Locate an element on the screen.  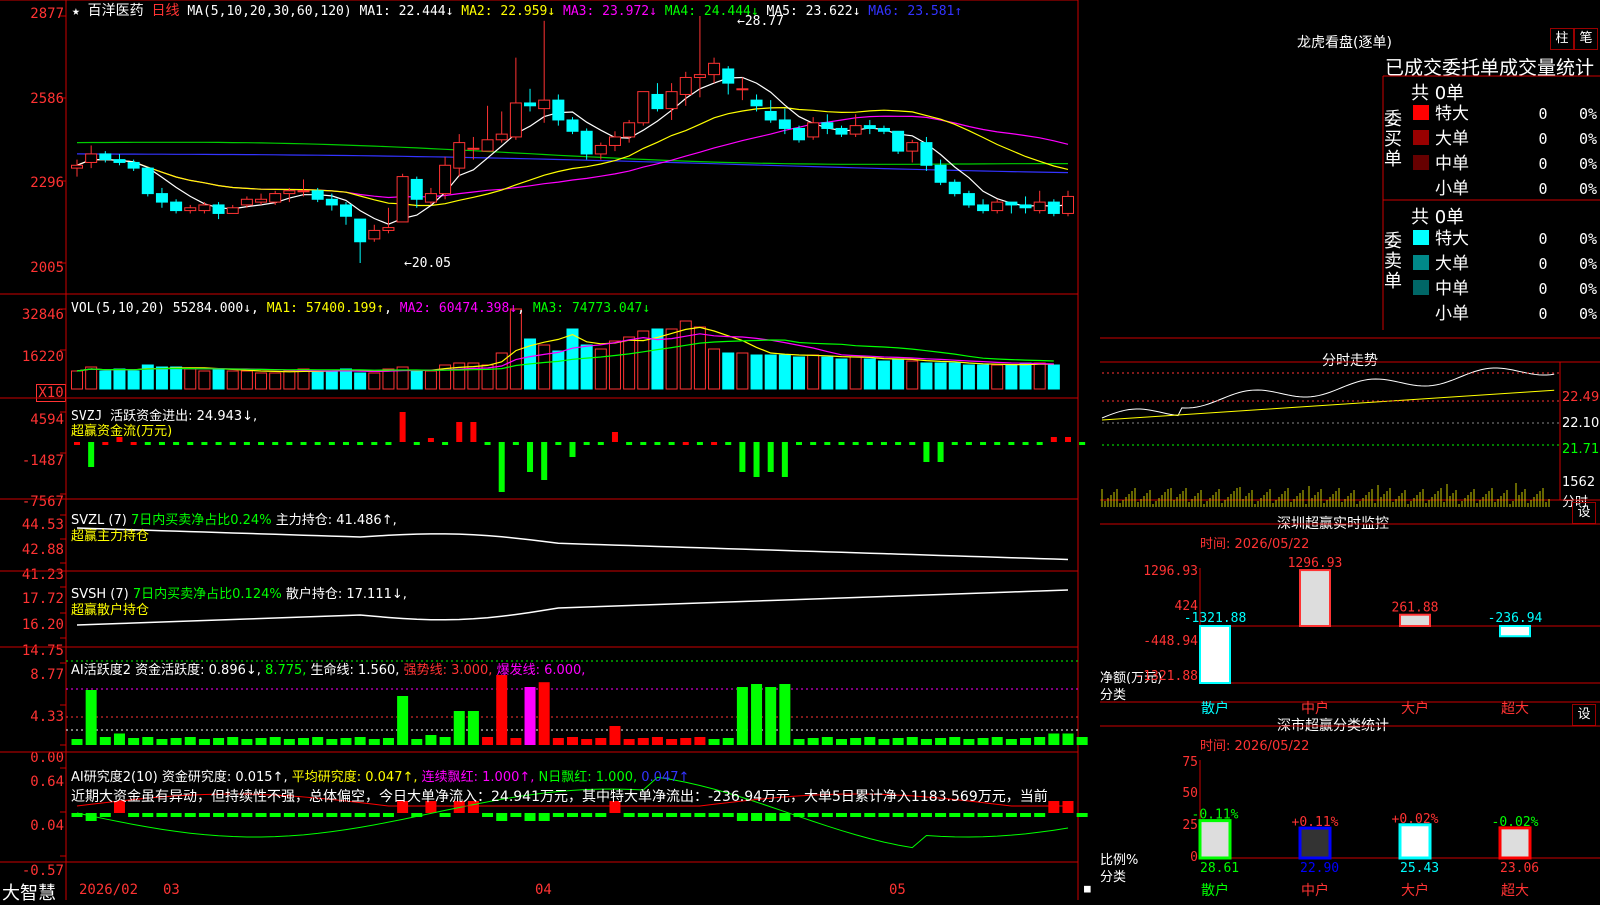
vol-value: 55284.000↓ is located at coordinates (212, 308).